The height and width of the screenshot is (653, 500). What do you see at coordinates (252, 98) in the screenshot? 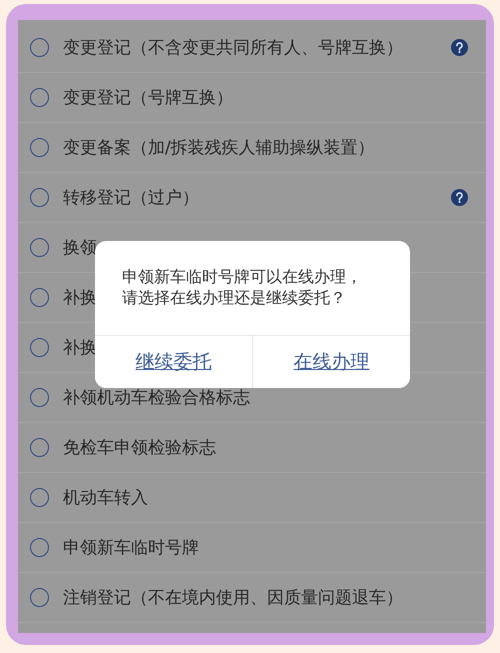
I see `option-row: 变更登记（号牌互换）` at bounding box center [252, 98].